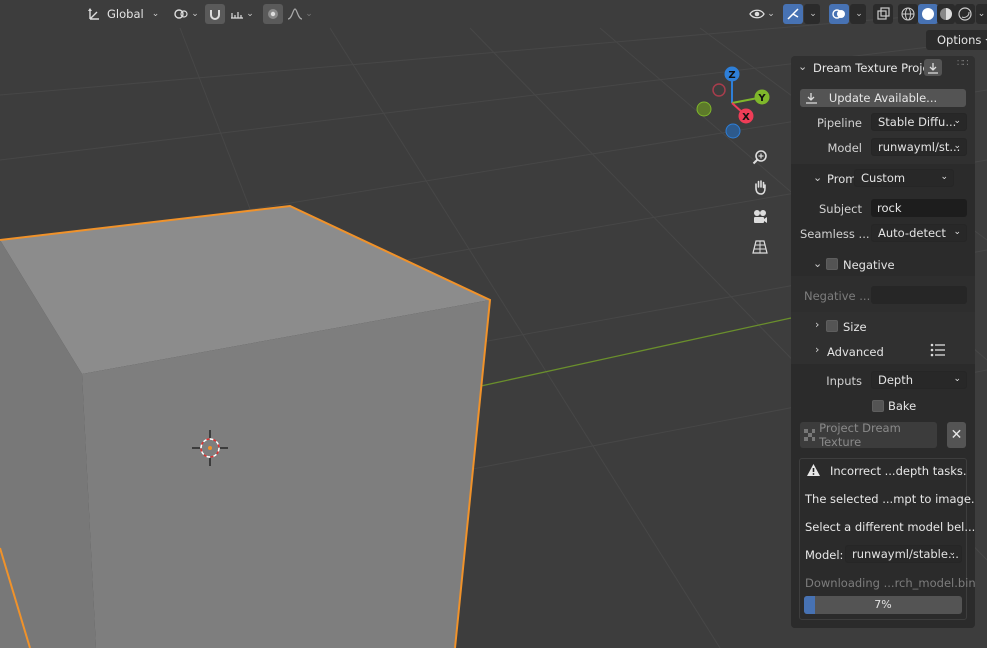 This screenshot has height=648, width=987. What do you see at coordinates (869, 265) in the screenshot?
I see `negative-label: Negative` at bounding box center [869, 265].